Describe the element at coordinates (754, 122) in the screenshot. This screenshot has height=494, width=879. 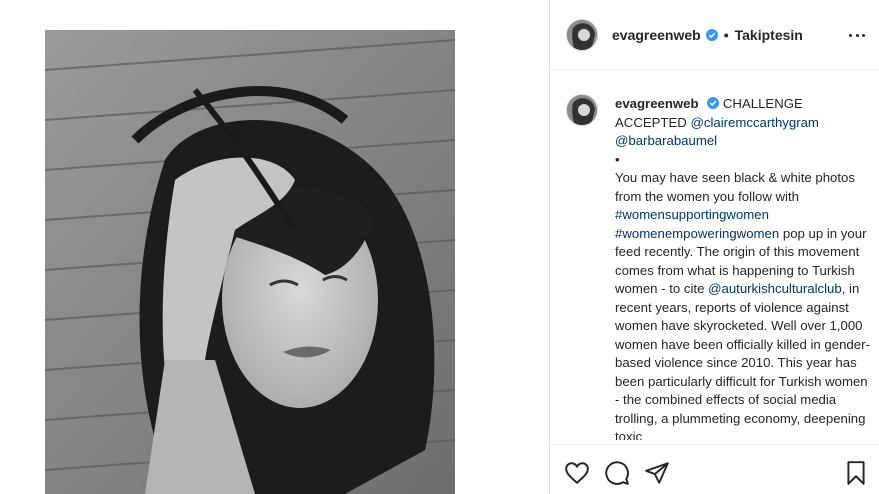
I see `mention-link: @clairemccarthygram` at that location.